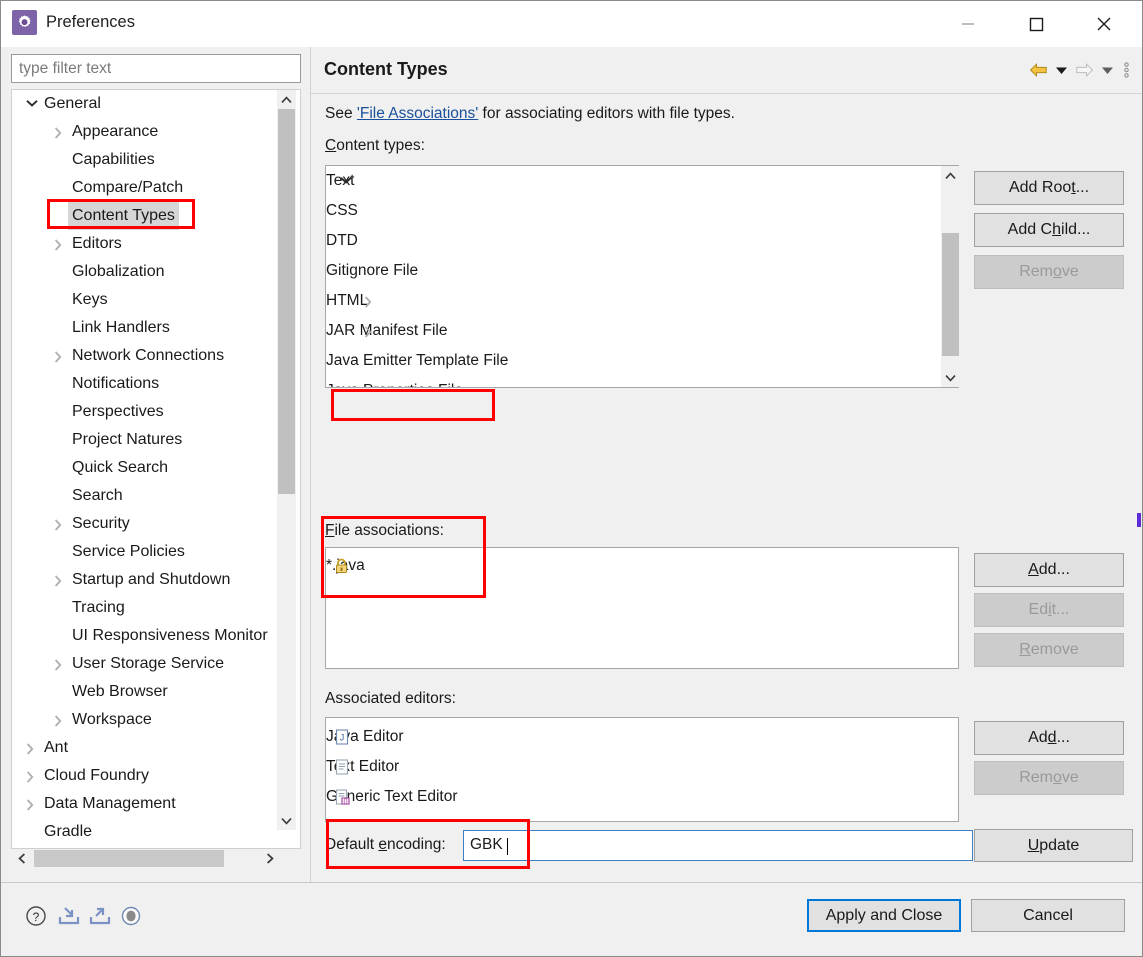  What do you see at coordinates (633, 331) in the screenshot?
I see `content-type-row: JAR Manifest File` at bounding box center [633, 331].